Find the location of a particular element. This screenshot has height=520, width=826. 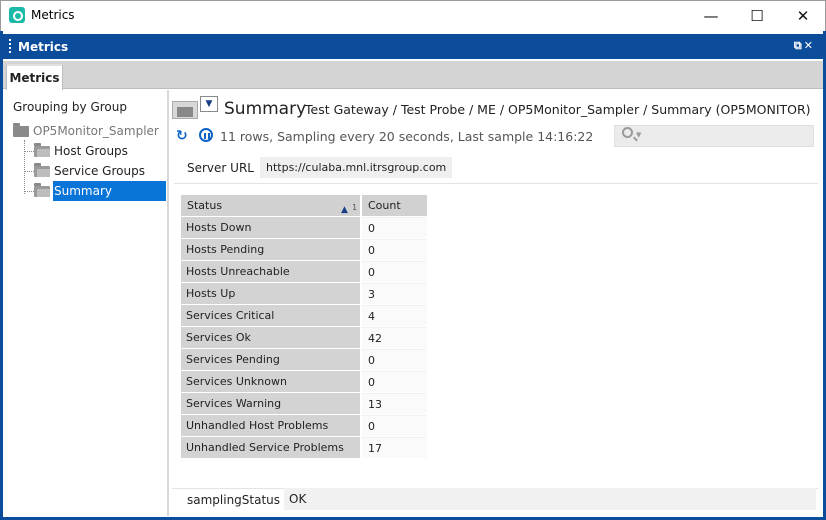

drag-handle-icon is located at coordinates (10, 46).